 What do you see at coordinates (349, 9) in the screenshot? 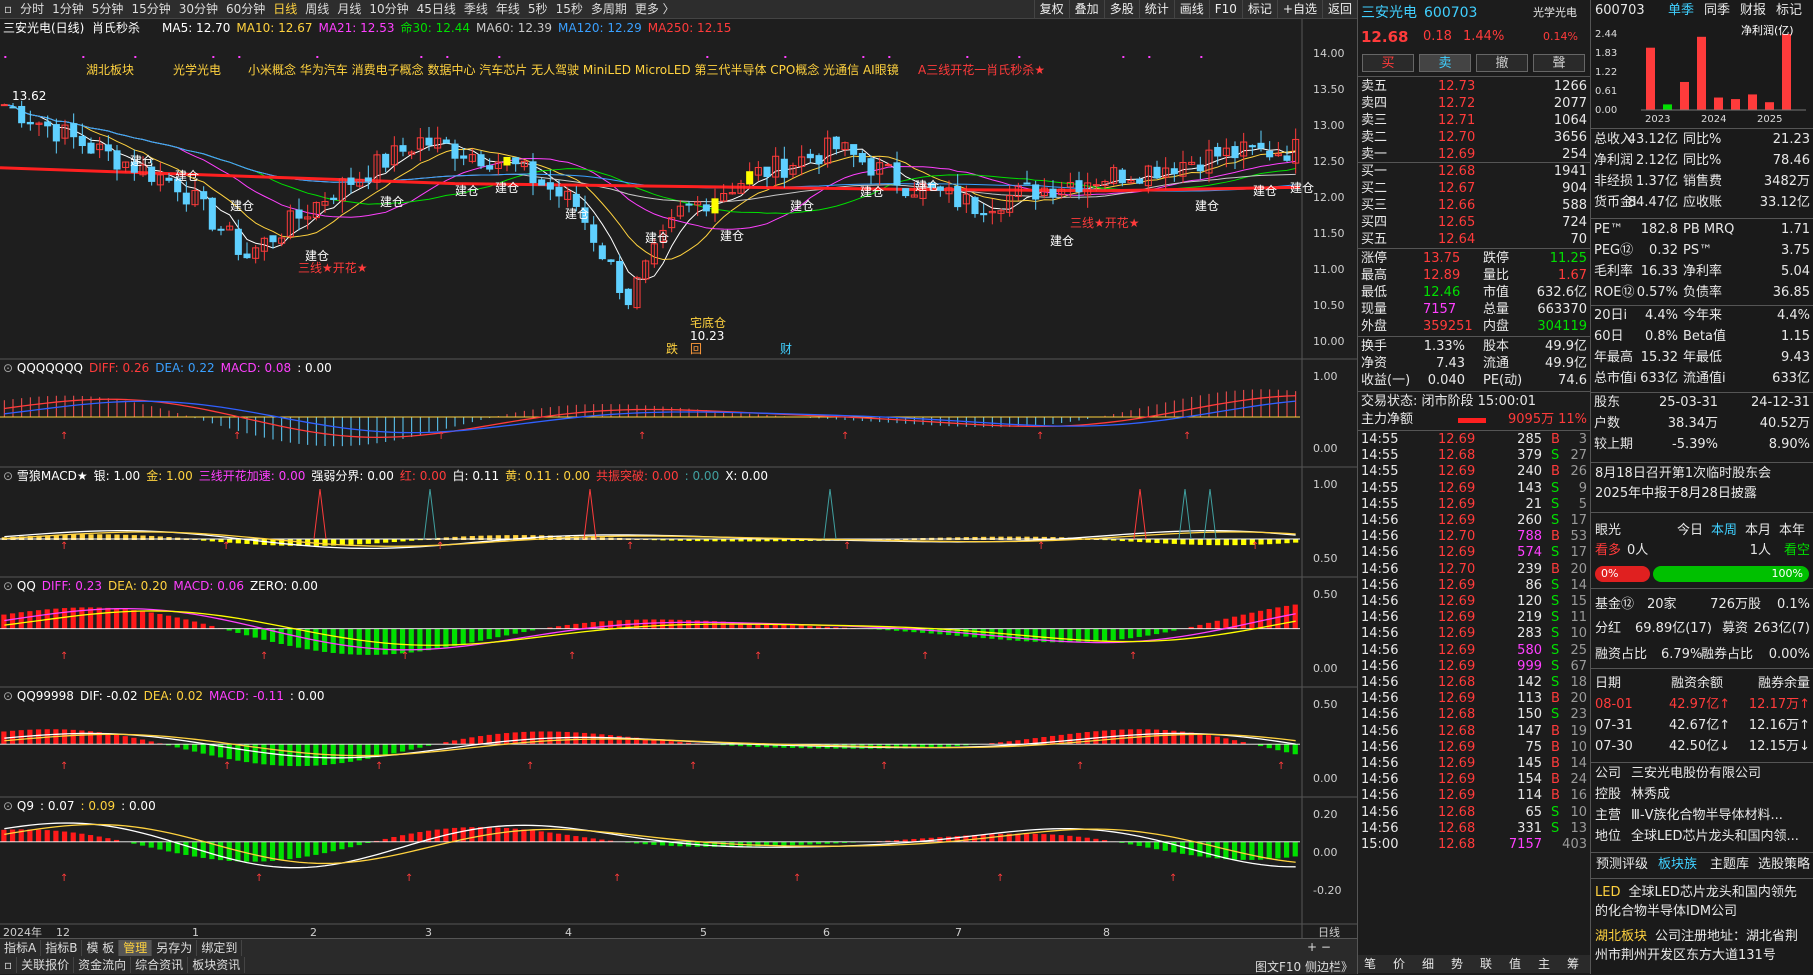
I see `period-tab: 月线` at bounding box center [349, 9].